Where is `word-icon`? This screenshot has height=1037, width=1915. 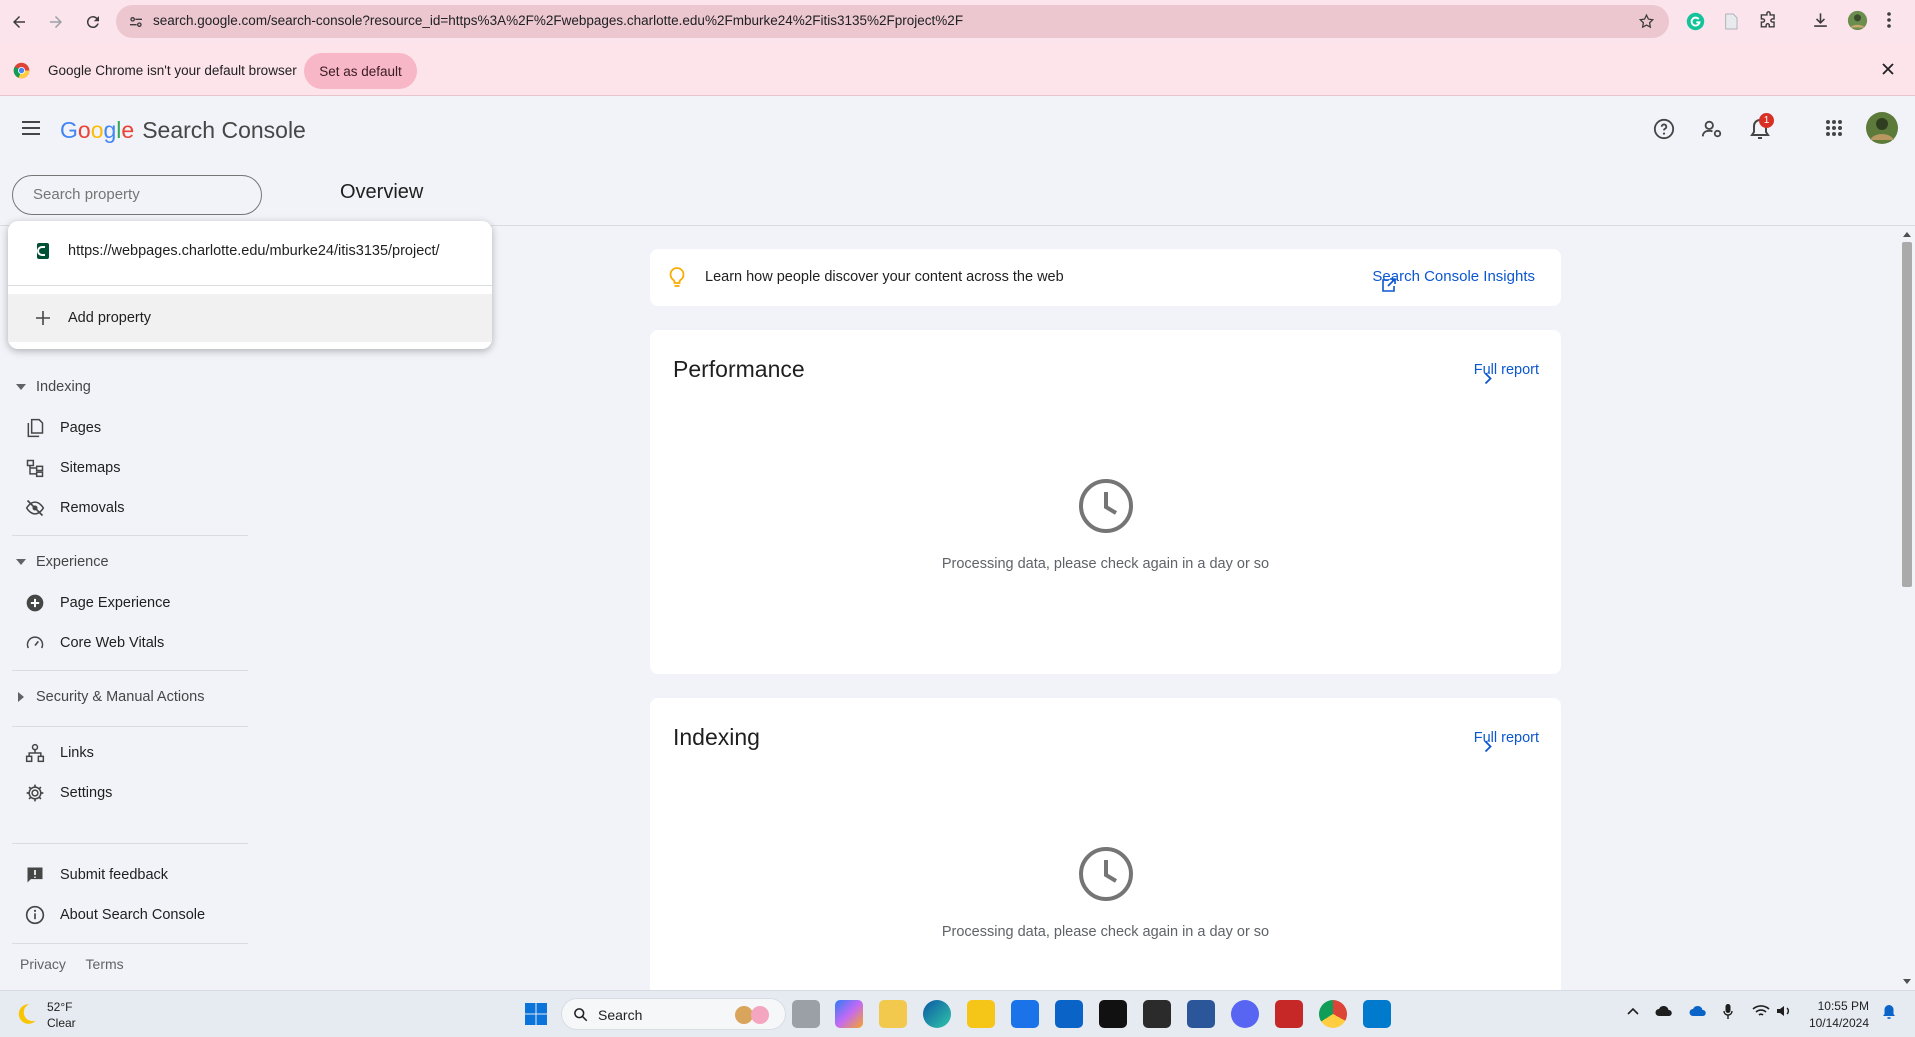
word-icon is located at coordinates (1201, 1014).